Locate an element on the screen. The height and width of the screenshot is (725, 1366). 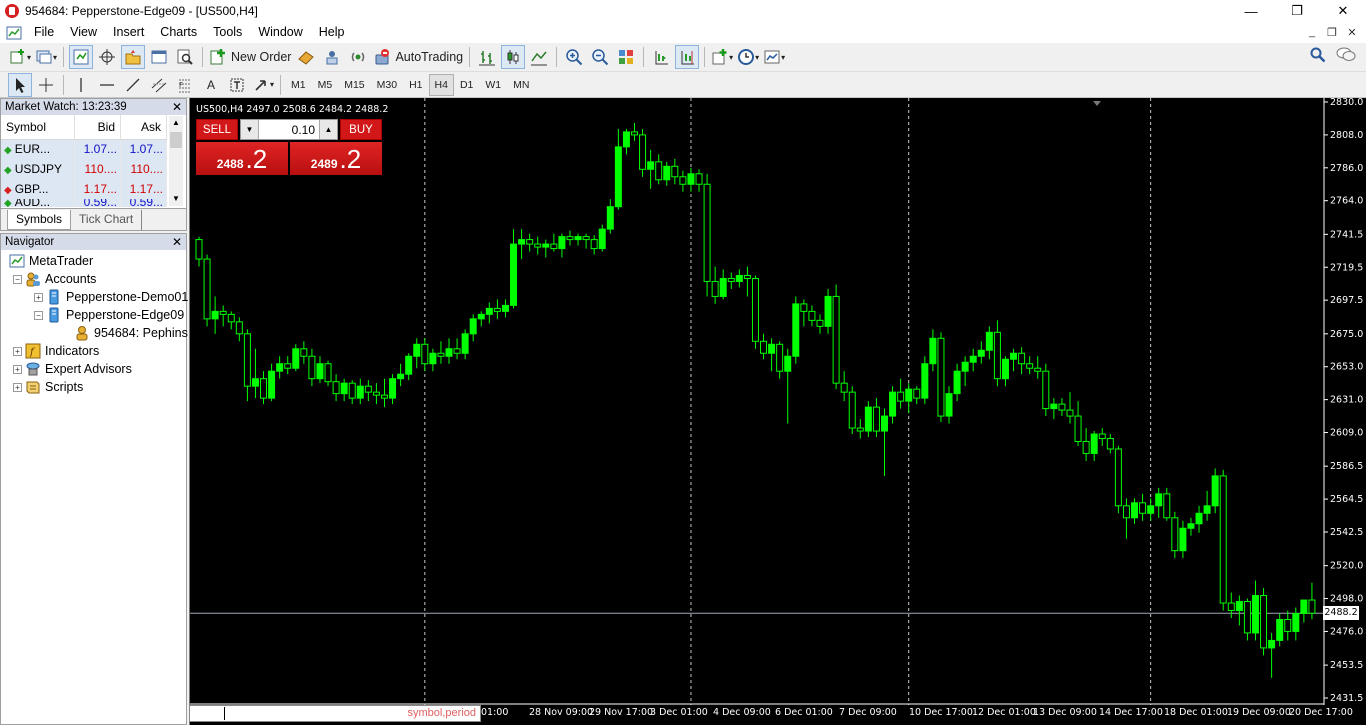
lot-decrease-icon: ▼ is located at coordinates (250, 129).